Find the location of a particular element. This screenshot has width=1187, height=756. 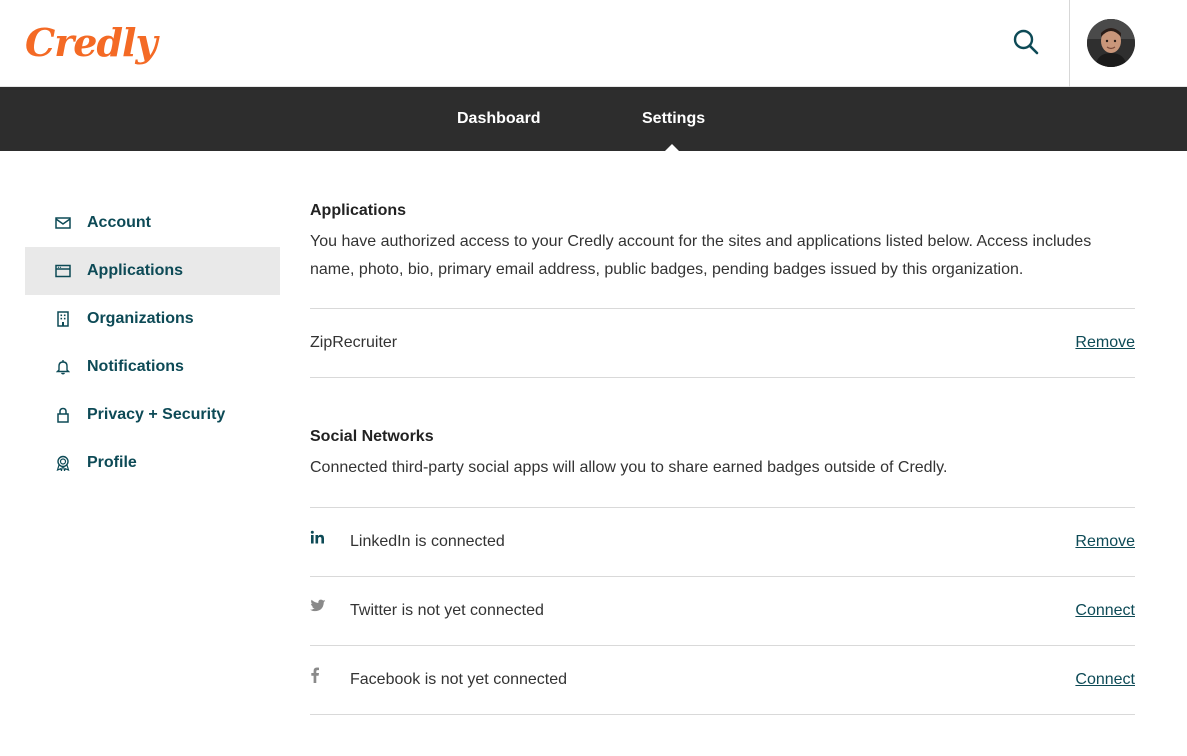

avatar is located at coordinates (1111, 43).